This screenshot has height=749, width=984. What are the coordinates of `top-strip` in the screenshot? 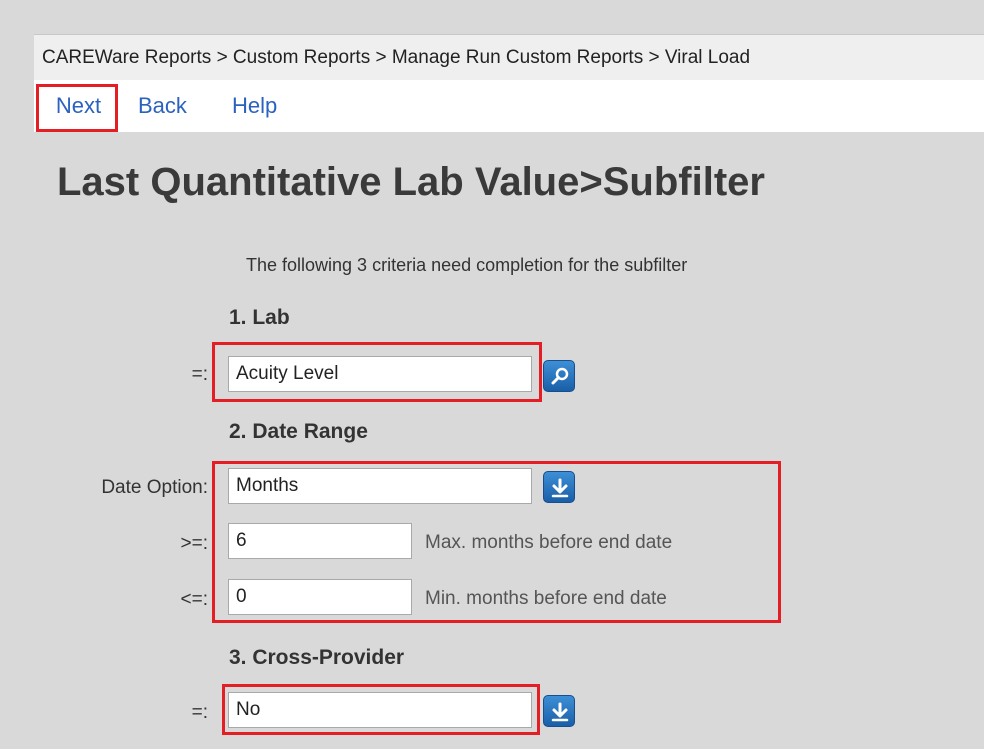 It's located at (492, 17).